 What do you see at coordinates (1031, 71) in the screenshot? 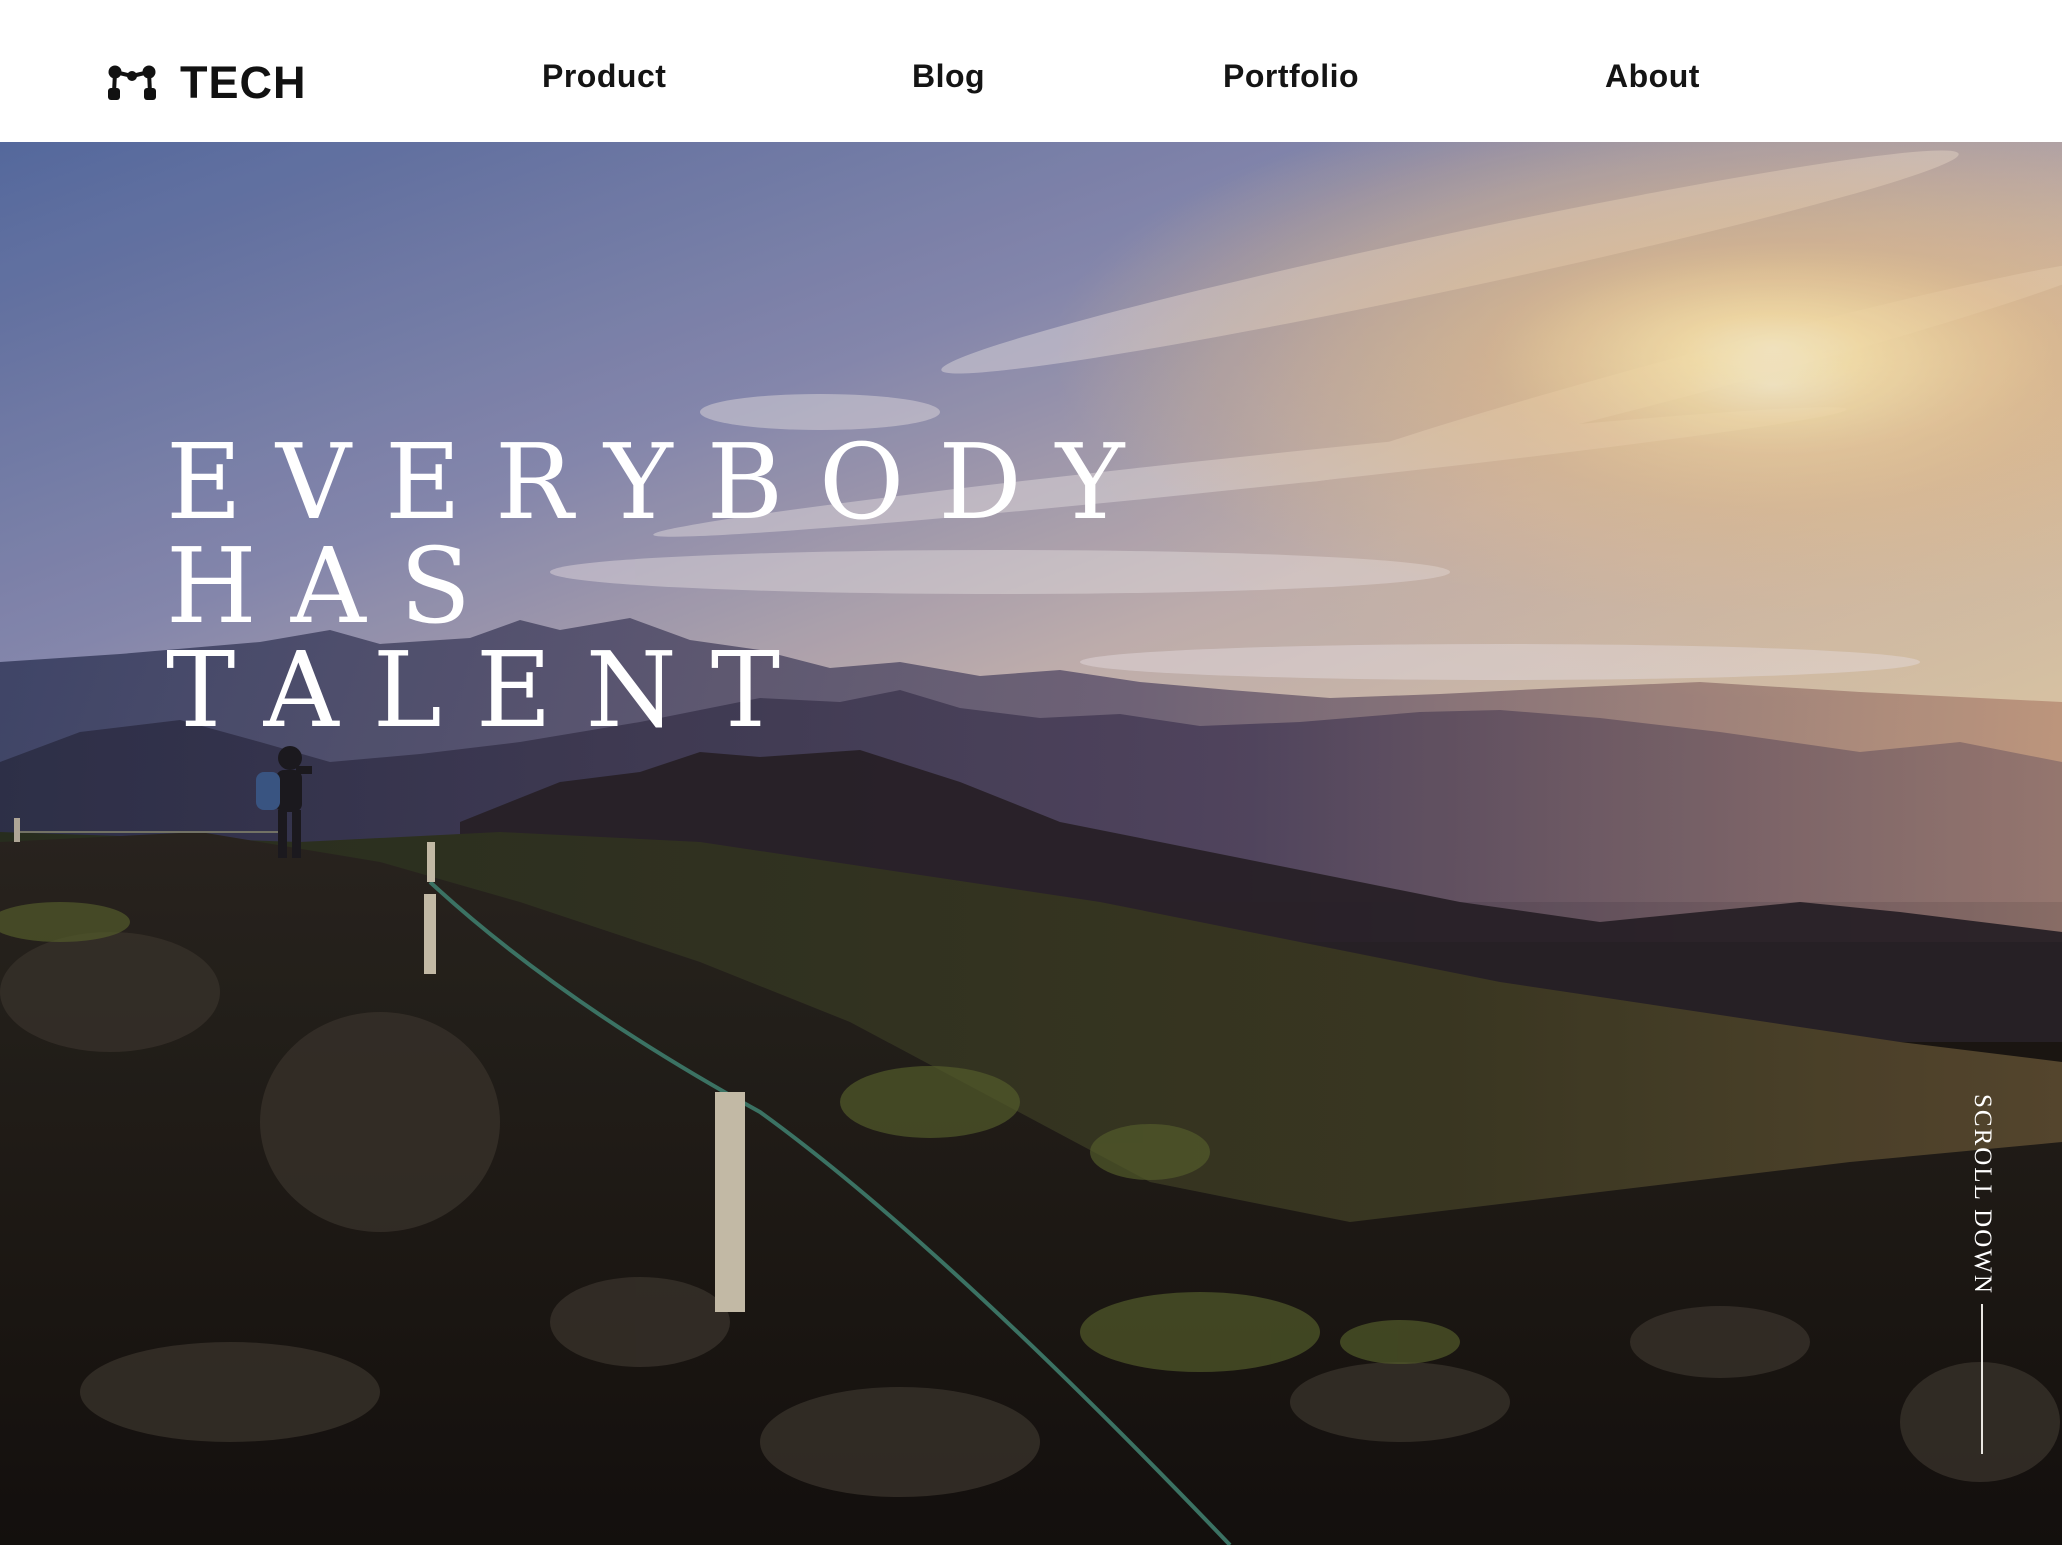
I see `site-header: TECH Product Blog Portfolio About` at bounding box center [1031, 71].